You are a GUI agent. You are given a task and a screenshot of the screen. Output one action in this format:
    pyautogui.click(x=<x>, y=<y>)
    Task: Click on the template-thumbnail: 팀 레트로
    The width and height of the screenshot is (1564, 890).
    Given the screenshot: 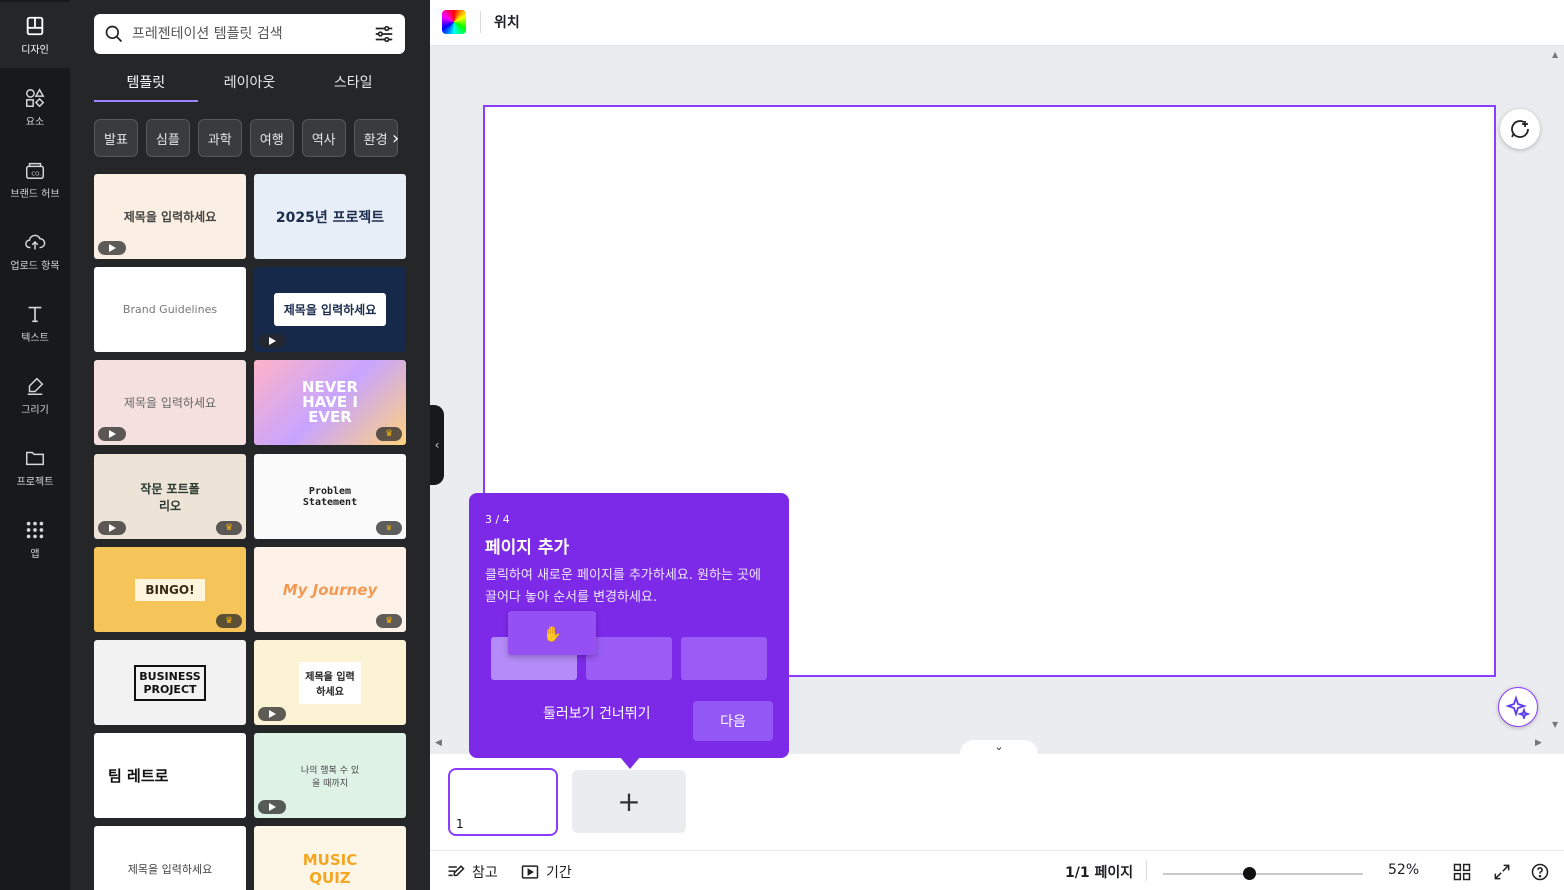 What is the action you would take?
    pyautogui.click(x=170, y=775)
    